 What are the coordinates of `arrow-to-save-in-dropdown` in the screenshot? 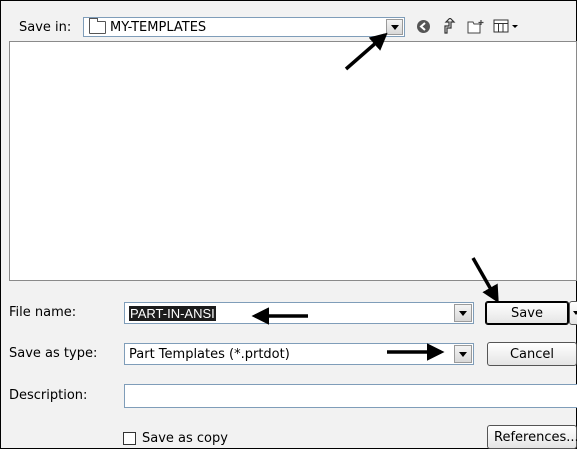 It's located at (366, 51).